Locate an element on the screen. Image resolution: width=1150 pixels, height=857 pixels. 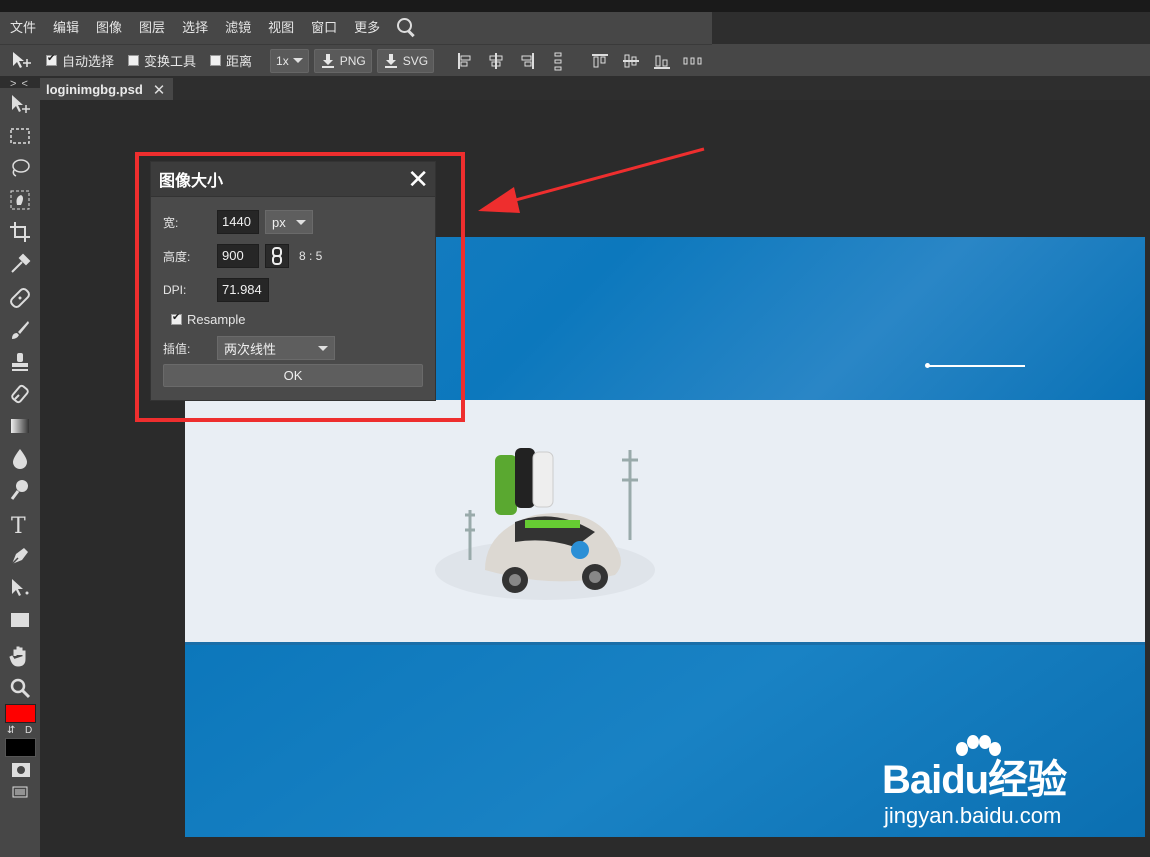
watermark-main: Baidu经验 is located at coordinates (974, 780).